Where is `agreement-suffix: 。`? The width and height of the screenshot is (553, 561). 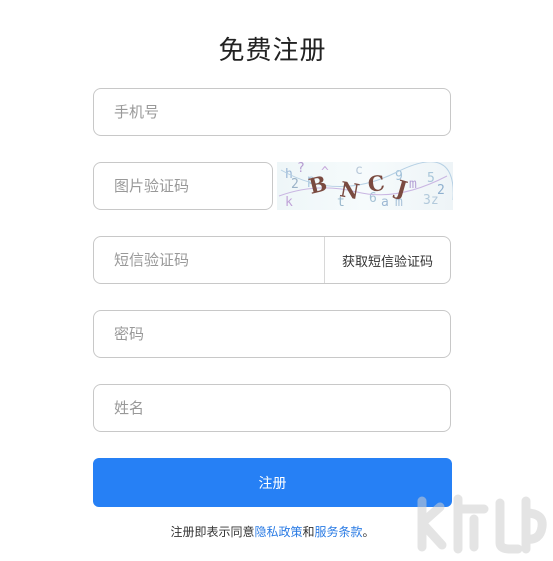 agreement-suffix: 。 is located at coordinates (368, 532).